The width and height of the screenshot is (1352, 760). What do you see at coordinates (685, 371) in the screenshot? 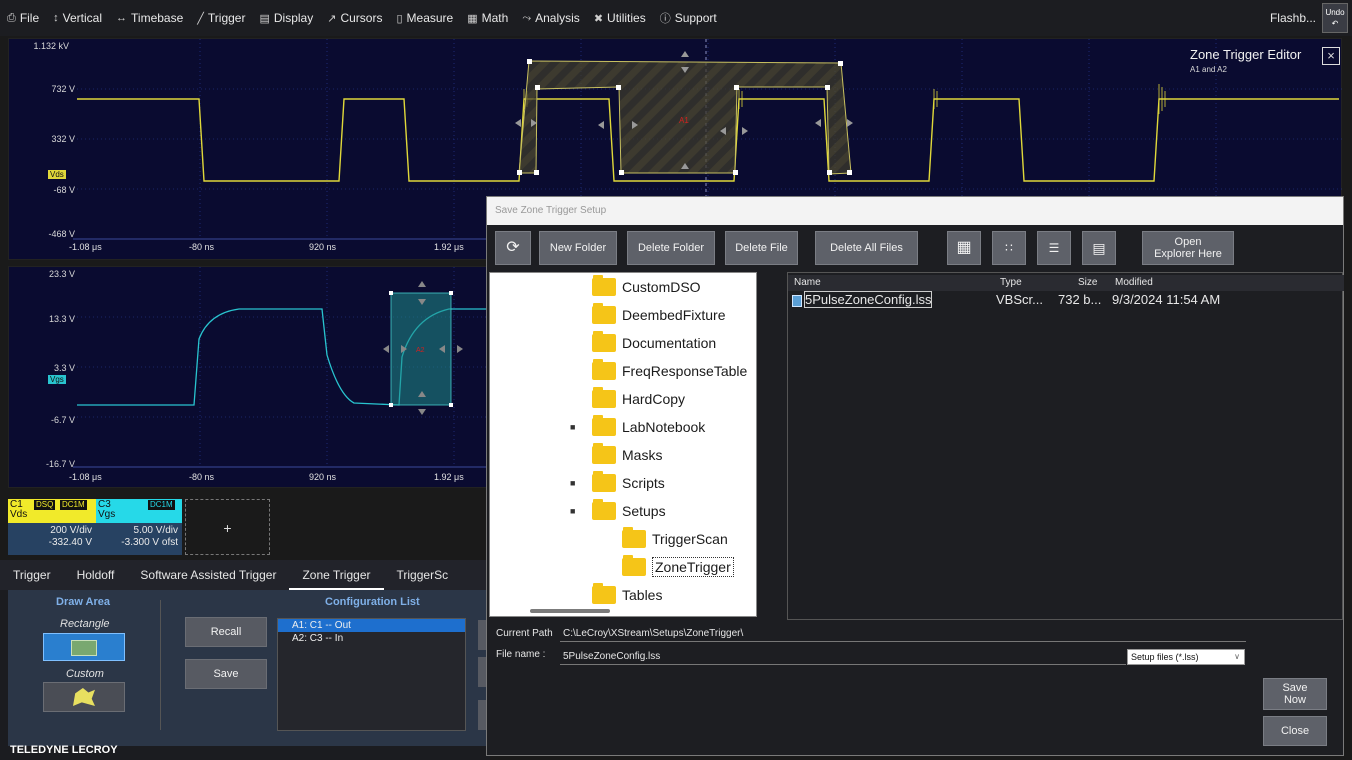
I see `folder-label: FreqResponseTable` at bounding box center [685, 371].